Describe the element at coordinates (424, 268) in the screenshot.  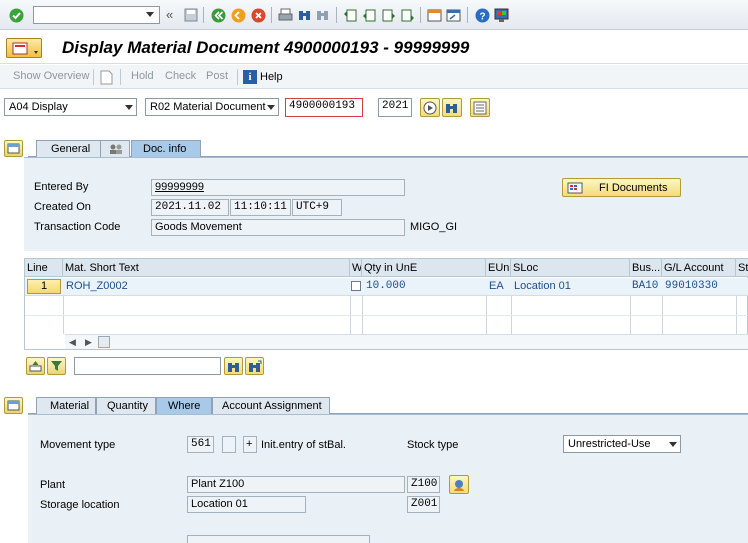
I see `col-qty: Qty in UnE` at that location.